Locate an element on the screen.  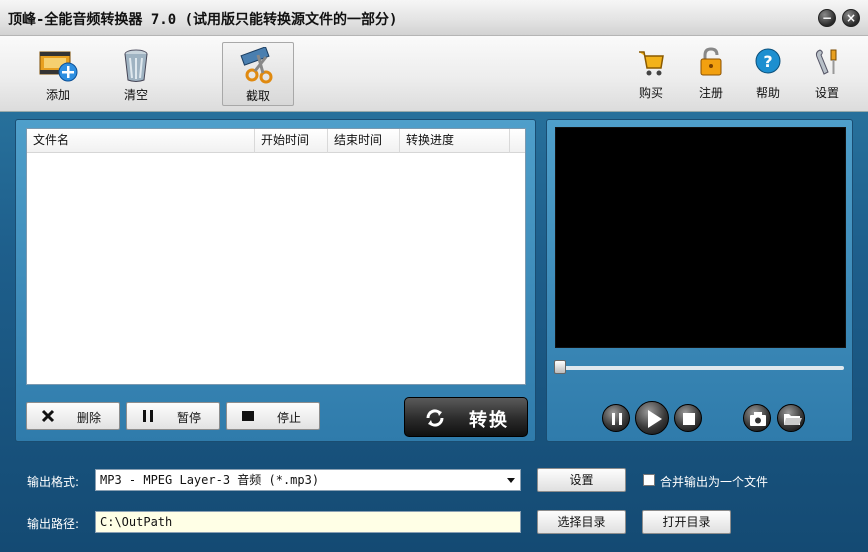
add-button: 添加 is located at coordinates (58, 74).